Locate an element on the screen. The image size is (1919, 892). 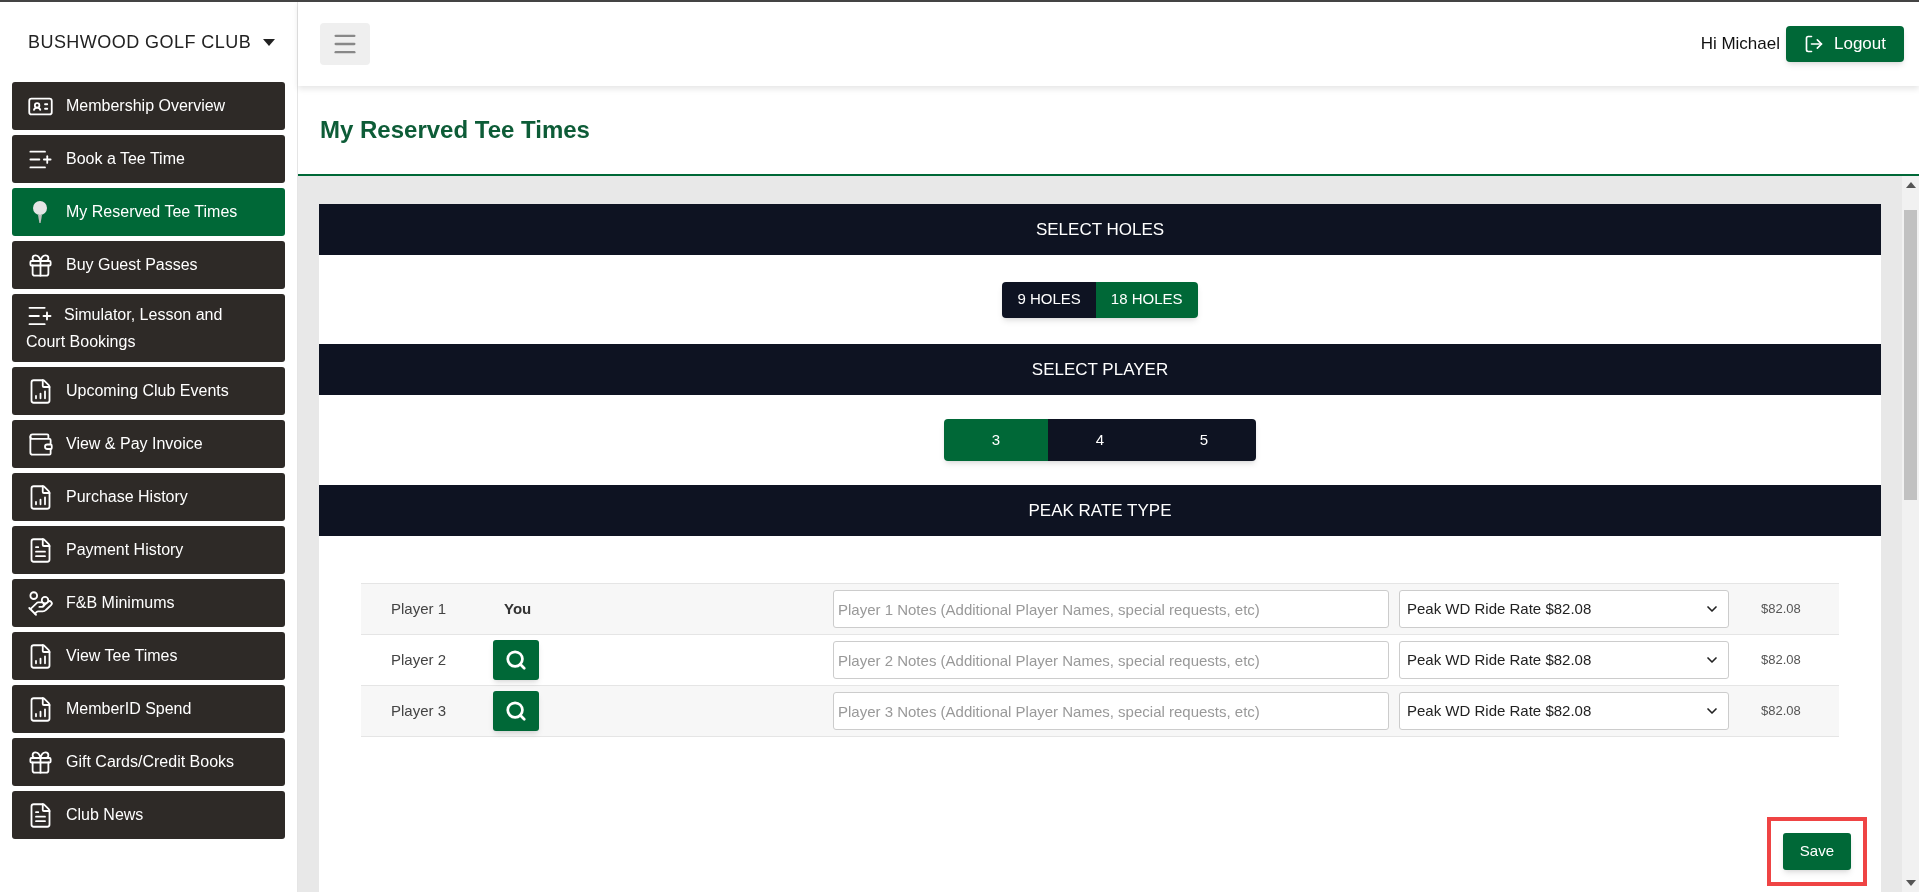
holes-option: 18 HOLES is located at coordinates (1146, 299).